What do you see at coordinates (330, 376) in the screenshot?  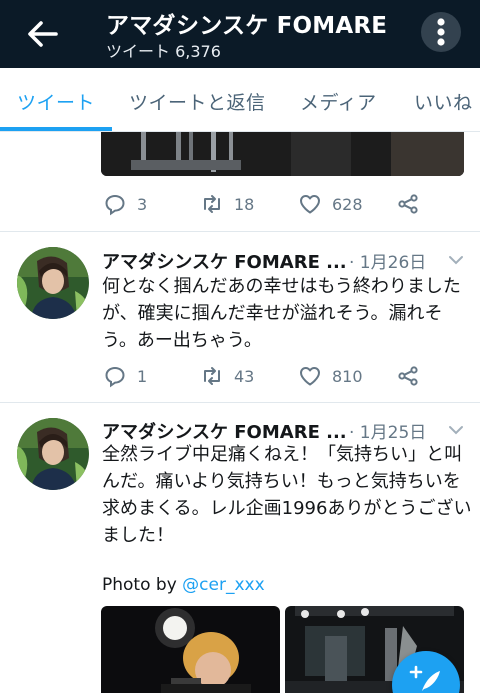 I see `like-button: 810` at bounding box center [330, 376].